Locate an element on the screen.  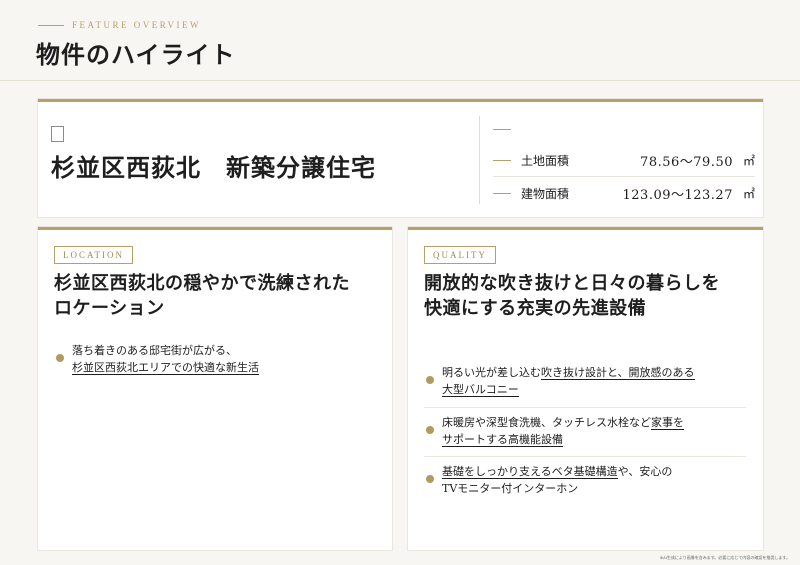
feature-text: 明るい光が差し込む is located at coordinates (491, 372).